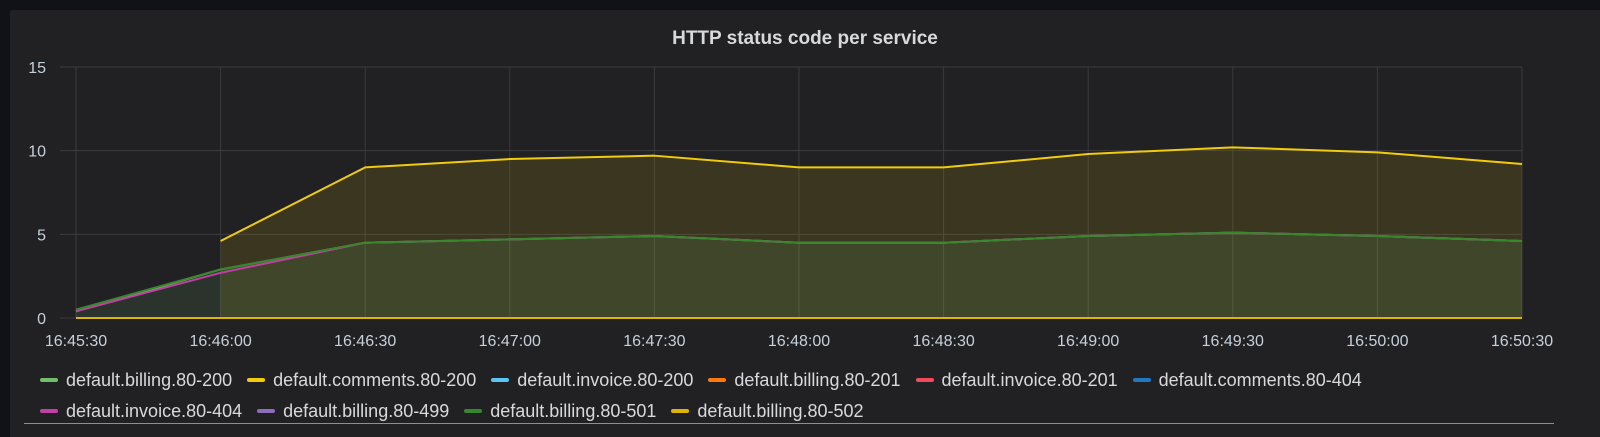 Image resolution: width=1600 pixels, height=437 pixels. I want to click on legend-item: default.comments.80-404, so click(1247, 380).